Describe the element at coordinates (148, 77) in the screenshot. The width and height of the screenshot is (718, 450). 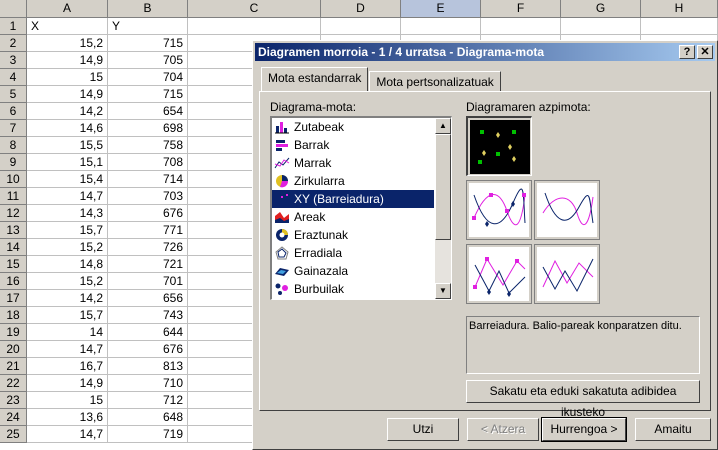
I see `cell-b: 704` at that location.